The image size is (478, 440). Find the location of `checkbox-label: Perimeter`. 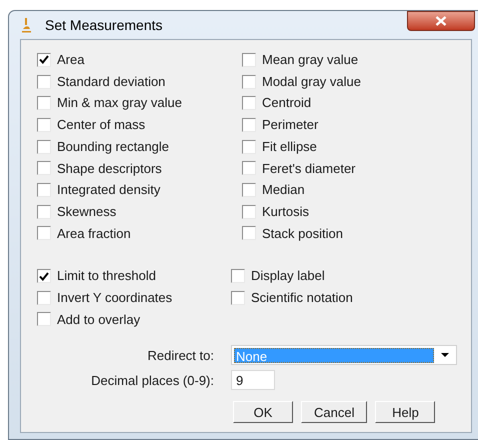

checkbox-label: Perimeter is located at coordinates (290, 125).